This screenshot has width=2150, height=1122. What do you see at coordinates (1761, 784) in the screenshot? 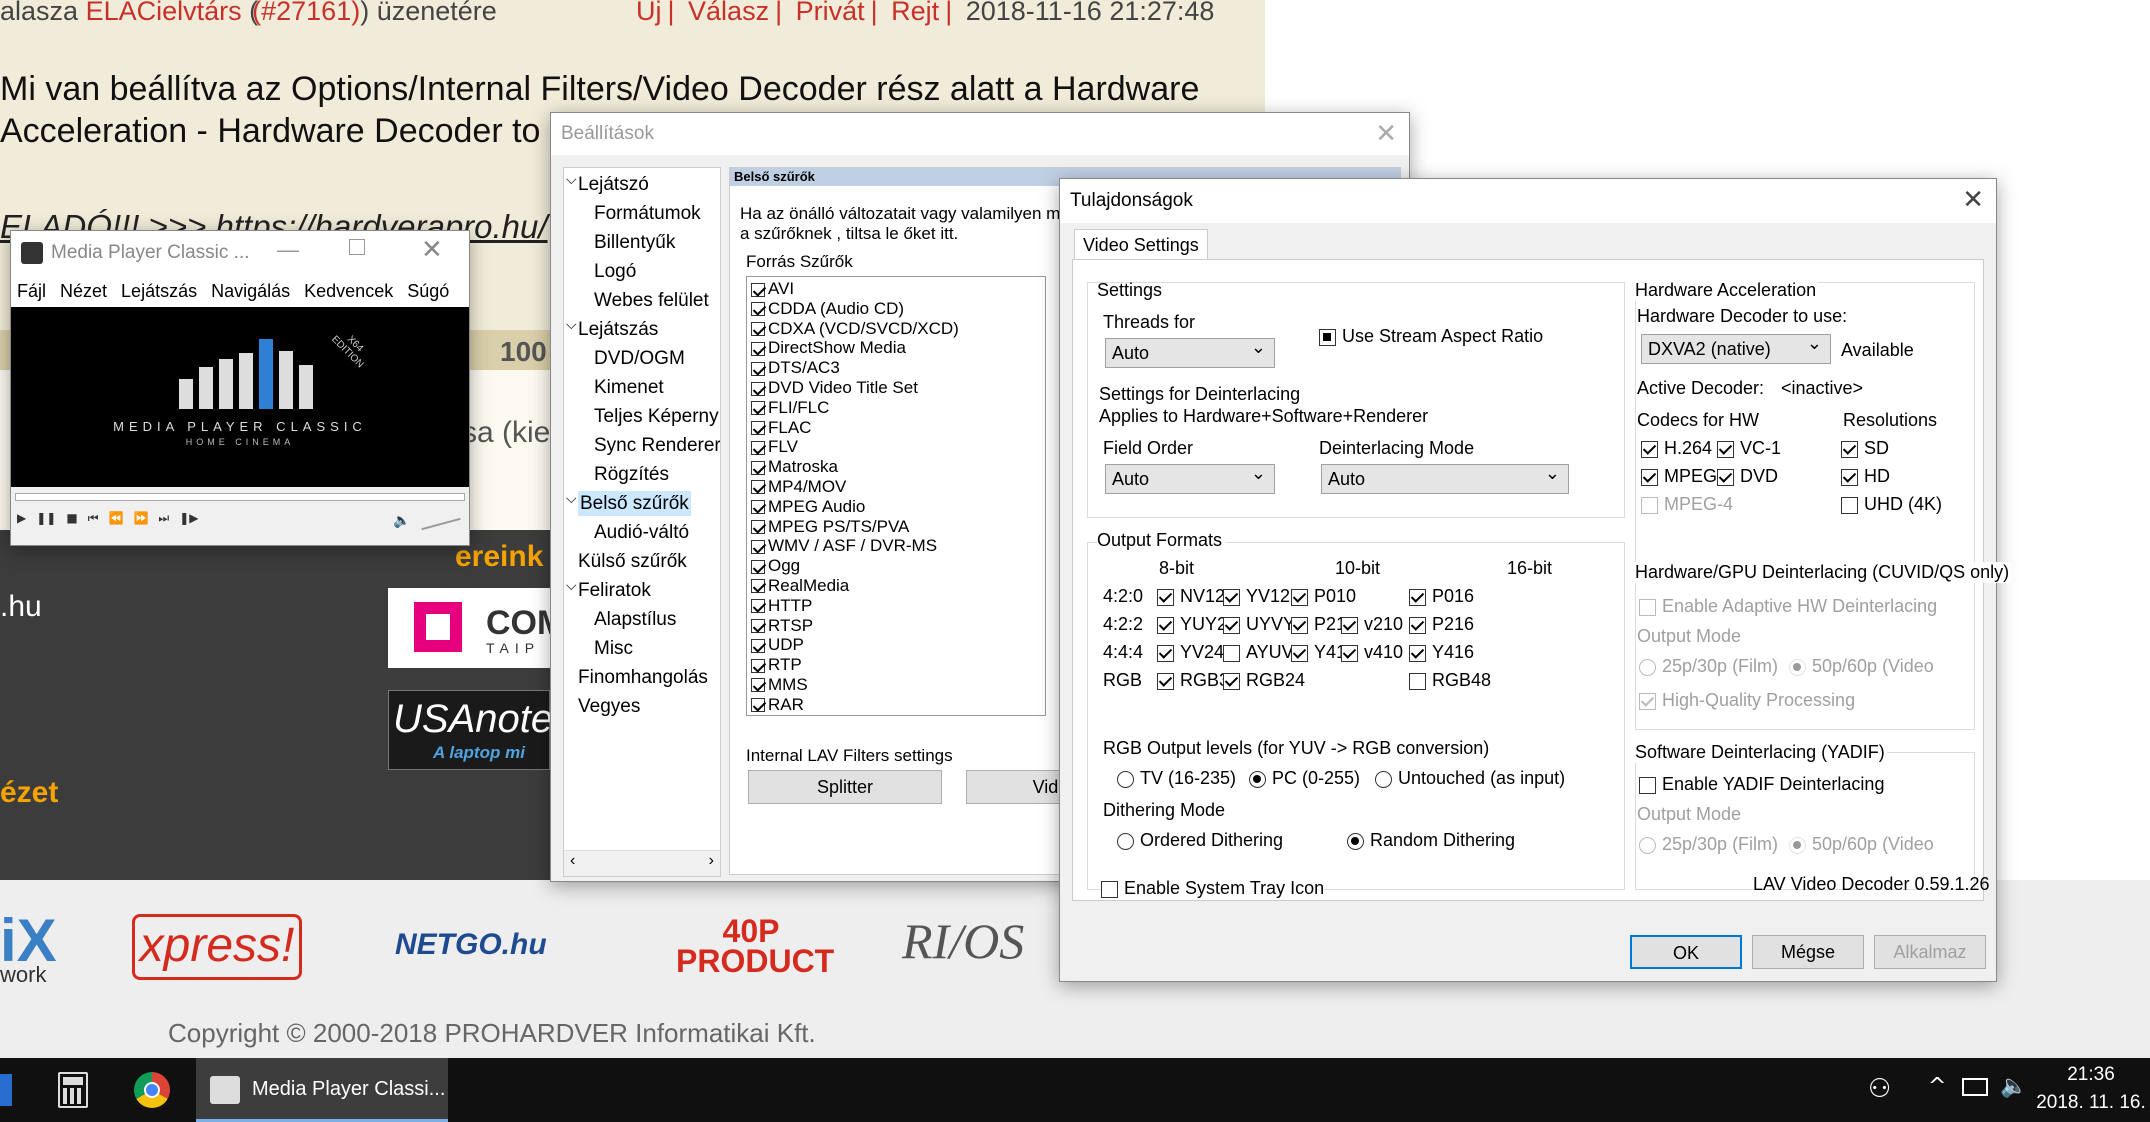
I see `yadif-checkbox: Enable YADIF Deinterlacing` at bounding box center [1761, 784].